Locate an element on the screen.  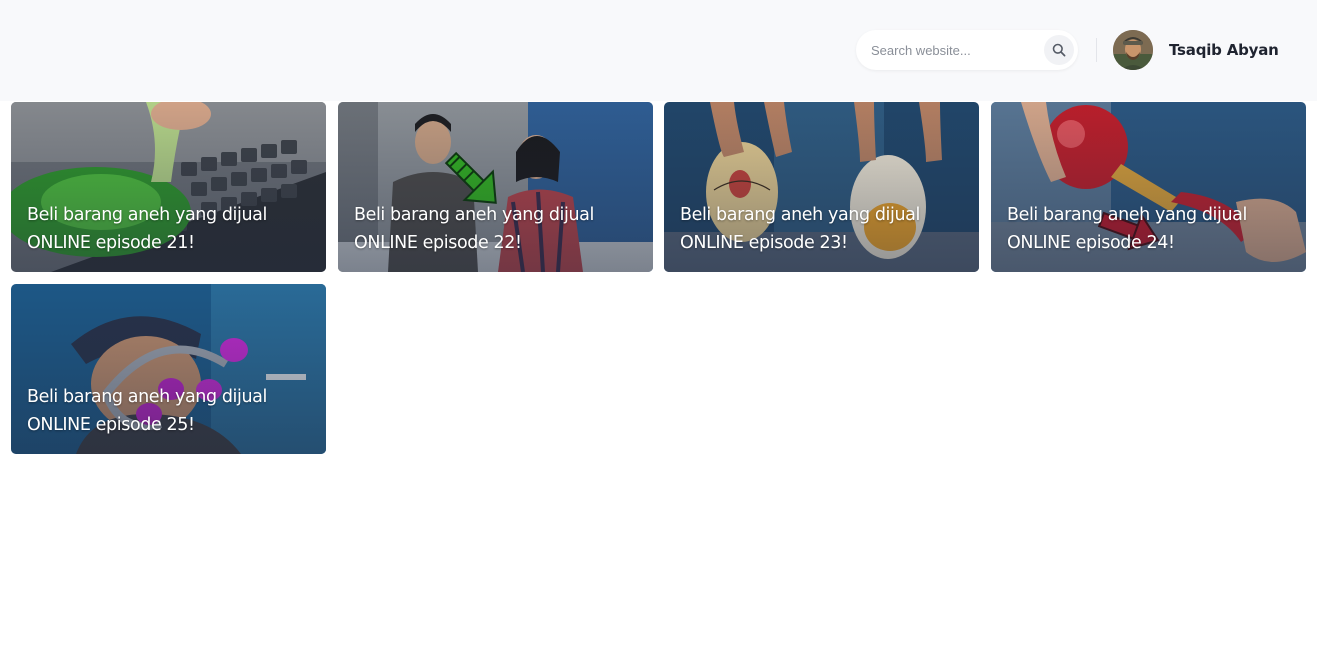
avatar is located at coordinates (1133, 50).